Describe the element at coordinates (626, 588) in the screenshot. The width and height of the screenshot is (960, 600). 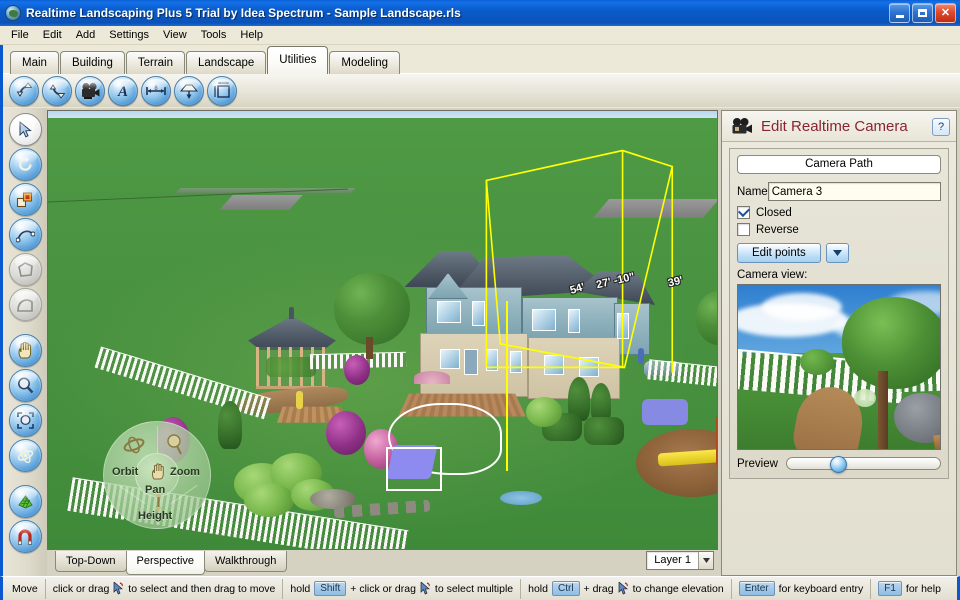
I see `status-hint-elevation: hold Ctrl + drag to change elevation` at that location.